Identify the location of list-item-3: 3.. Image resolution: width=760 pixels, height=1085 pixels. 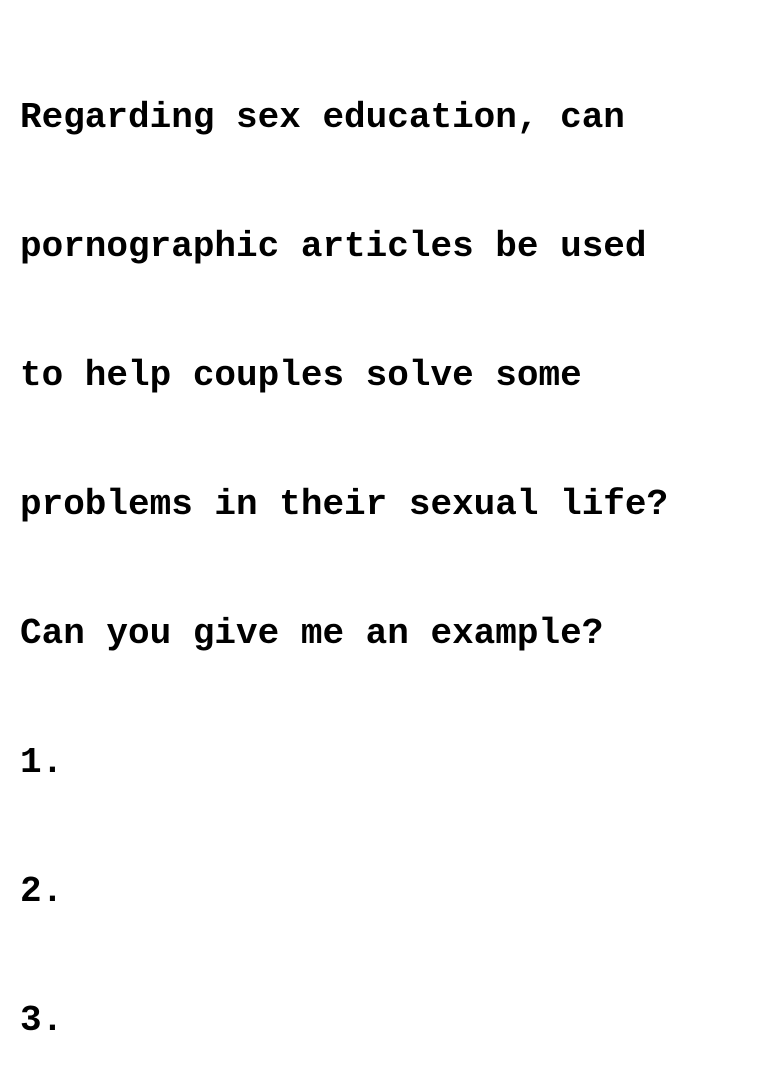
(42, 1020).